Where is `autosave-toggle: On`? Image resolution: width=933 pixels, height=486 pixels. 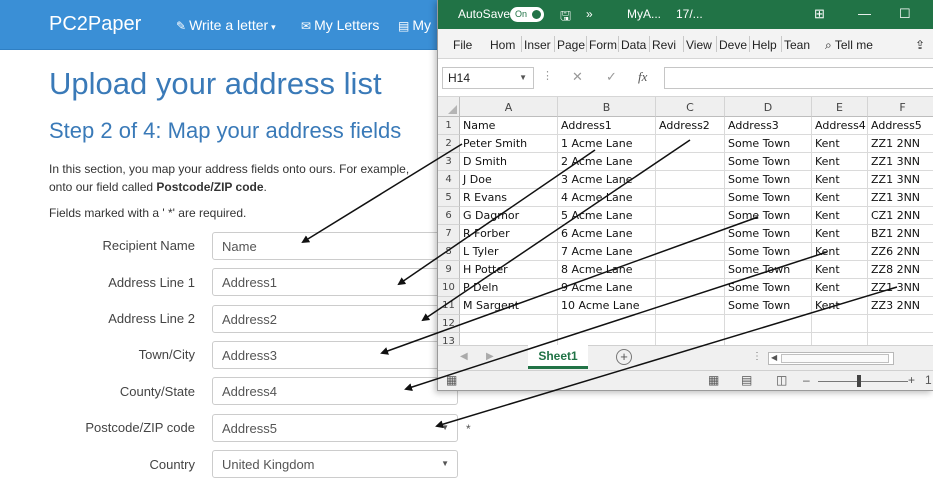
autosave-toggle: On is located at coordinates (527, 14).